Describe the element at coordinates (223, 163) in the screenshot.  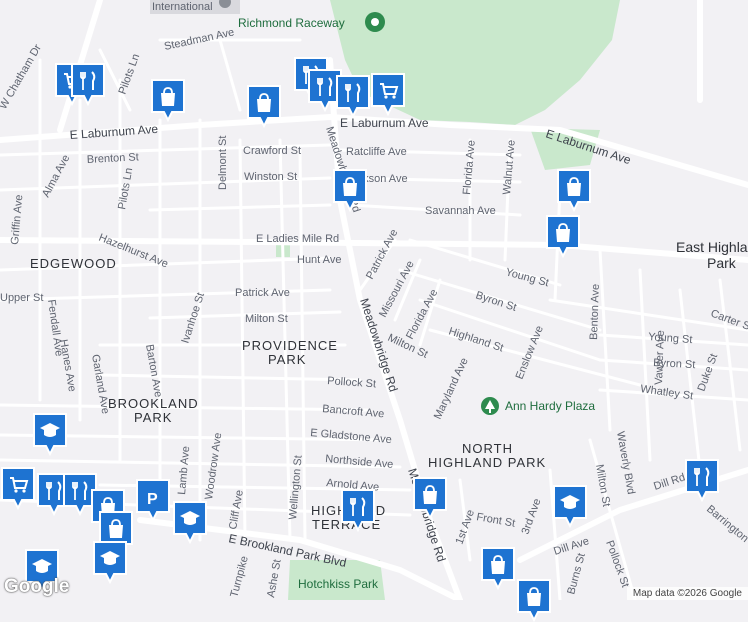
I see `street-label-delmont: Delmont St` at that location.